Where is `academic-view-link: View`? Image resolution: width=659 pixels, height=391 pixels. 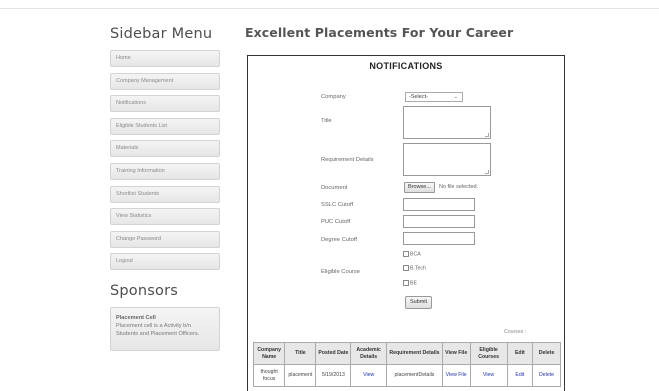 academic-view-link: View is located at coordinates (369, 375).